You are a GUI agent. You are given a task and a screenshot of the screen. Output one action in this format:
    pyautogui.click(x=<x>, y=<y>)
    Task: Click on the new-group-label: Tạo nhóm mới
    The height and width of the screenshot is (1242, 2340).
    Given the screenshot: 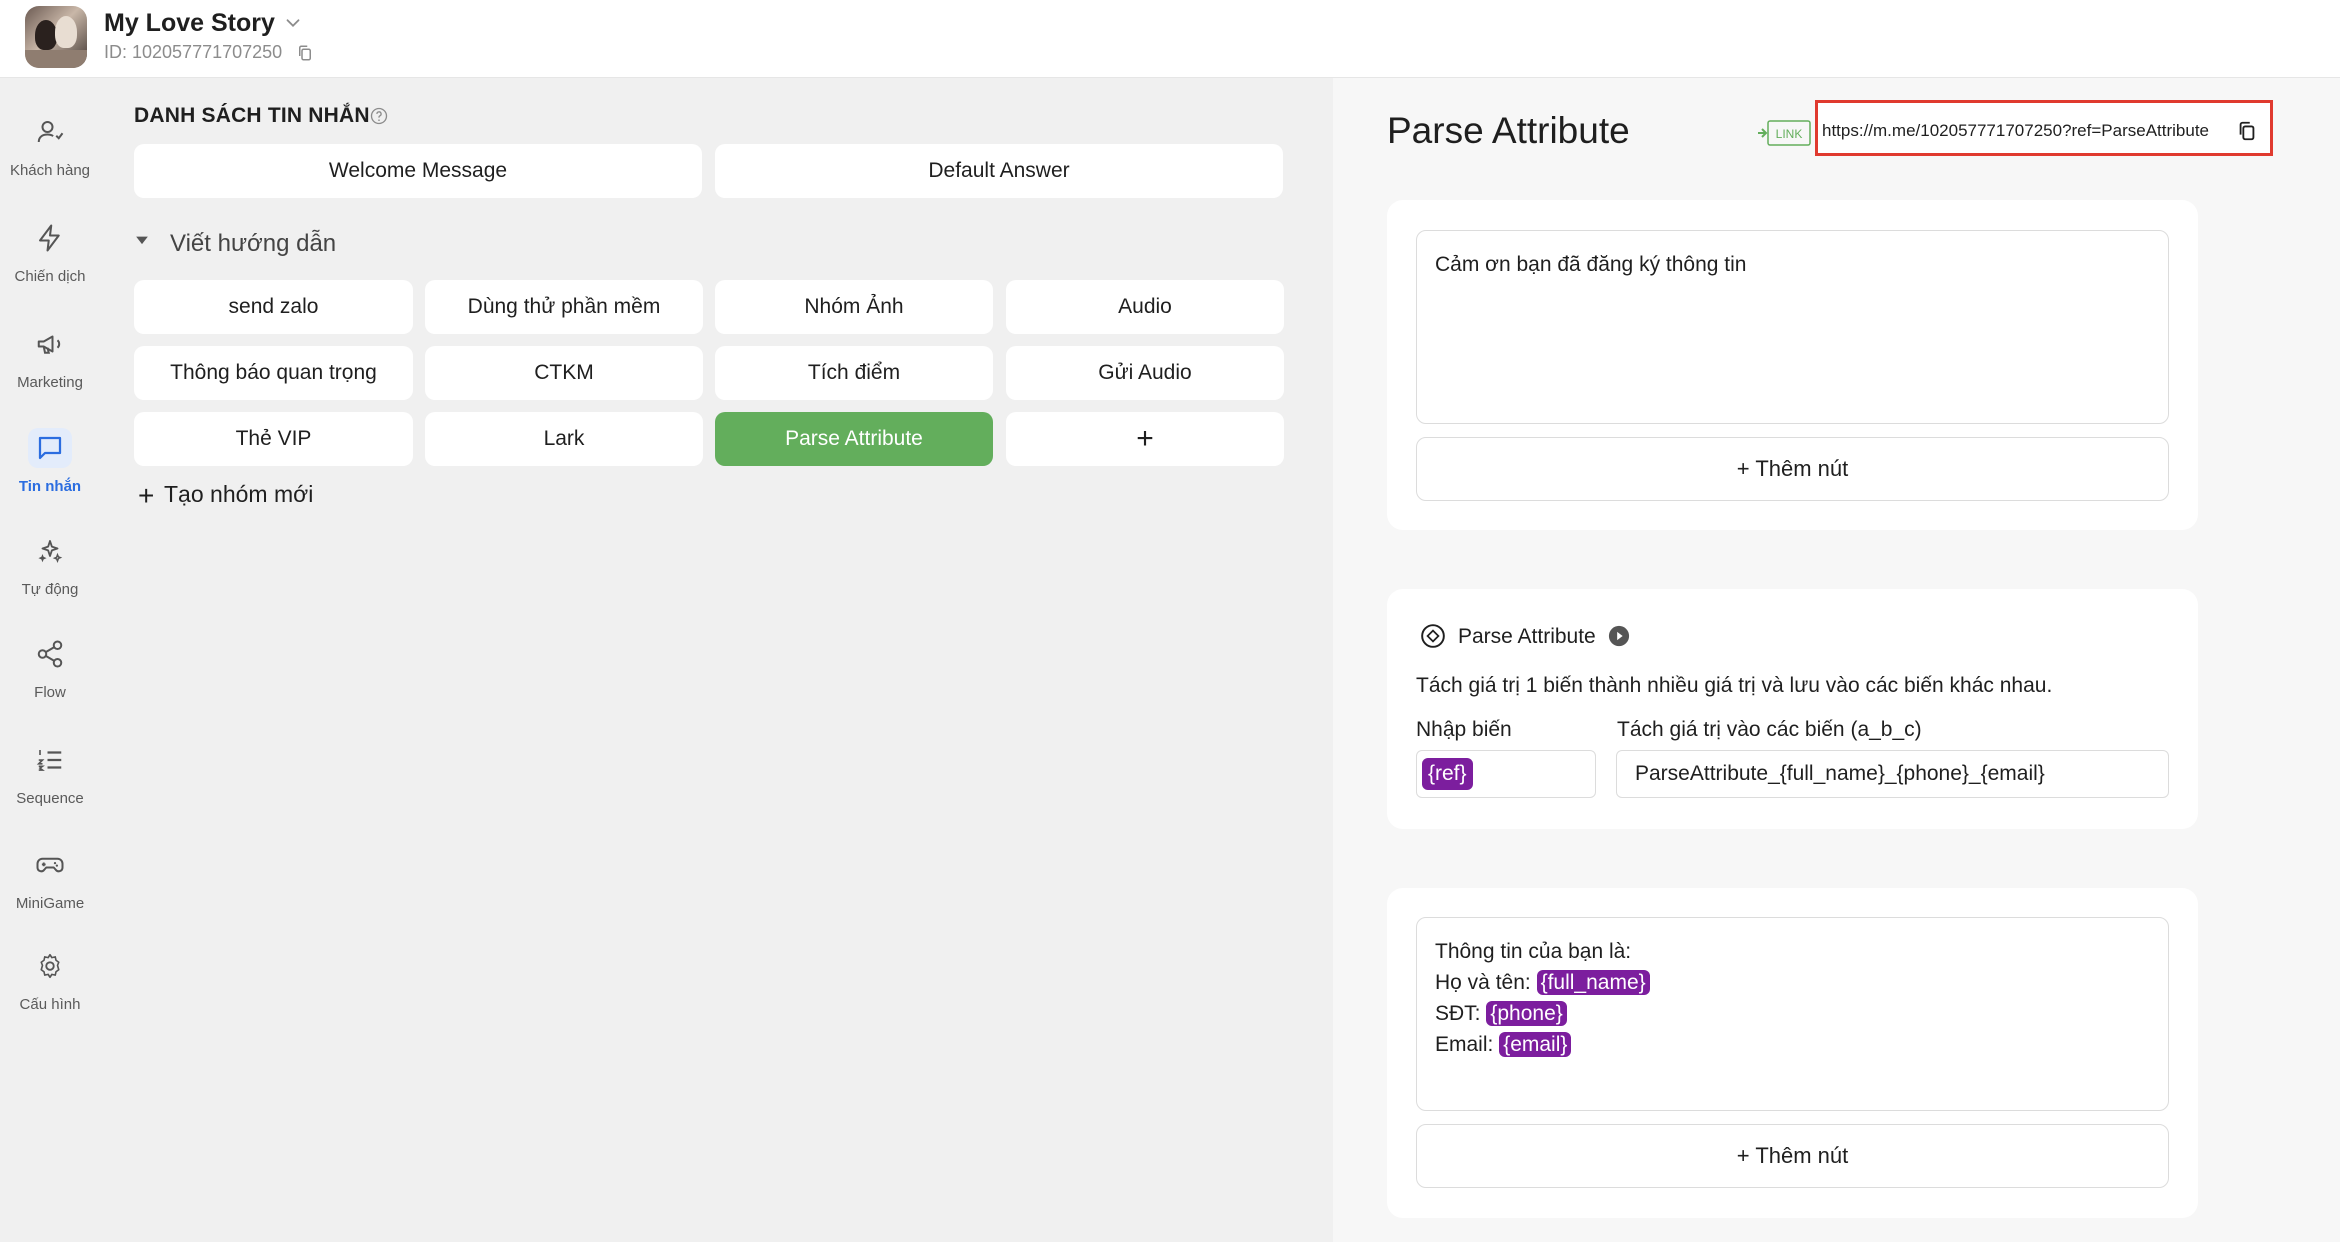 What is the action you would take?
    pyautogui.click(x=239, y=494)
    